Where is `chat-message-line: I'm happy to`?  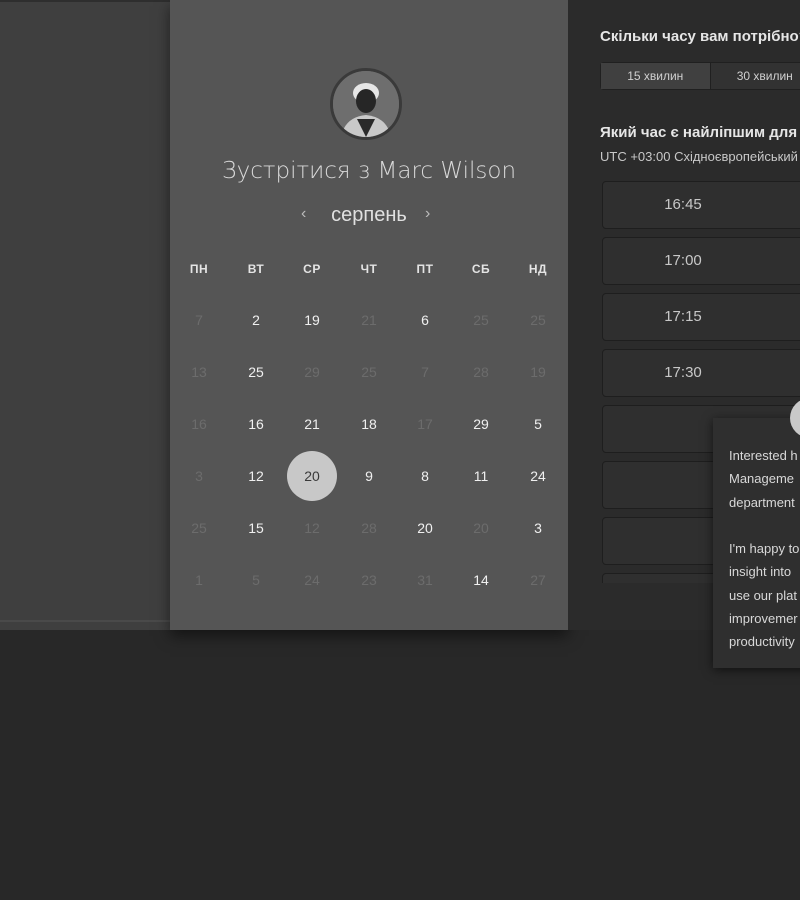 chat-message-line: I'm happy to is located at coordinates (764, 548).